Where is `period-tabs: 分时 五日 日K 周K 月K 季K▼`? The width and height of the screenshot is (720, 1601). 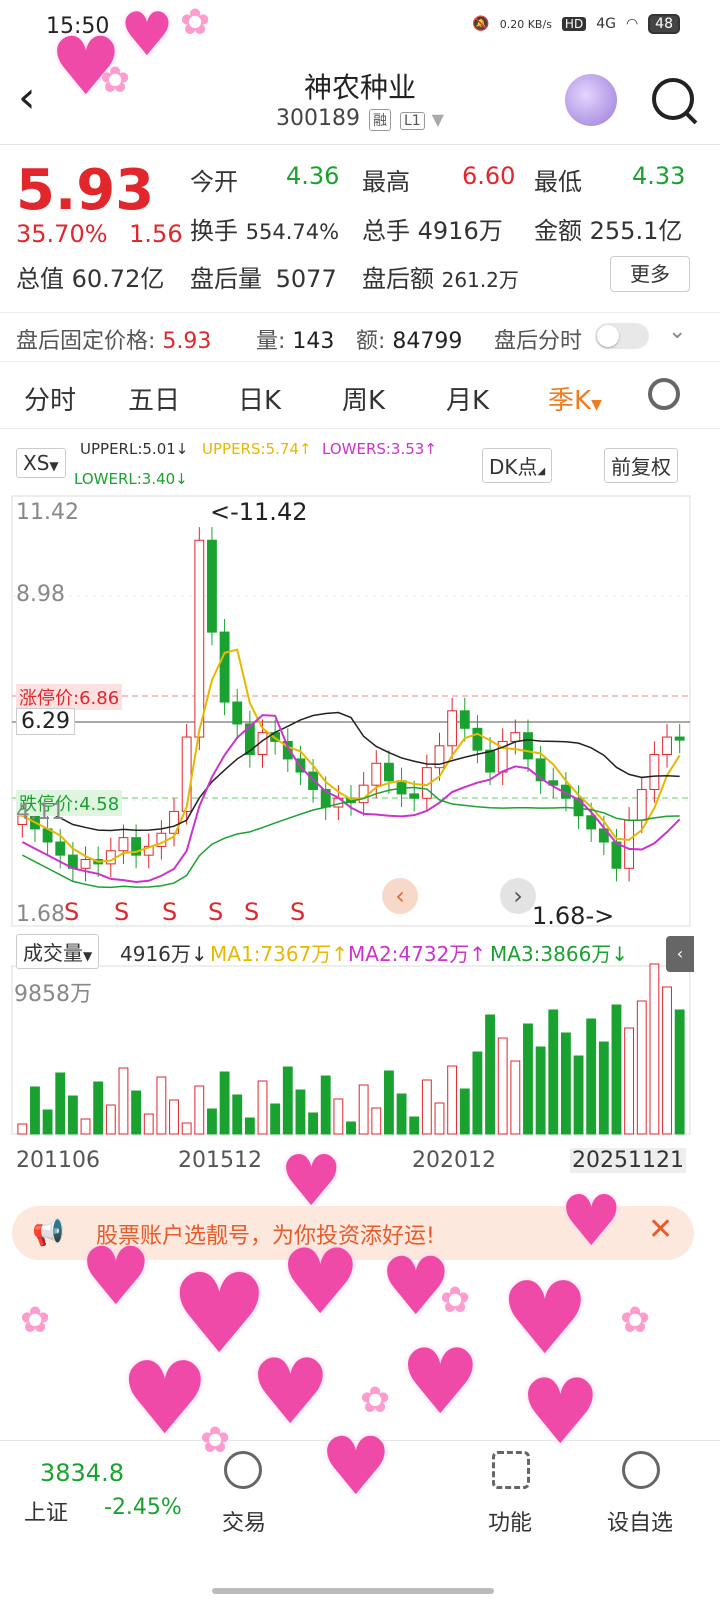
period-tabs: 分时 五日 日K 周K 月K 季K▼ is located at coordinates (360, 396).